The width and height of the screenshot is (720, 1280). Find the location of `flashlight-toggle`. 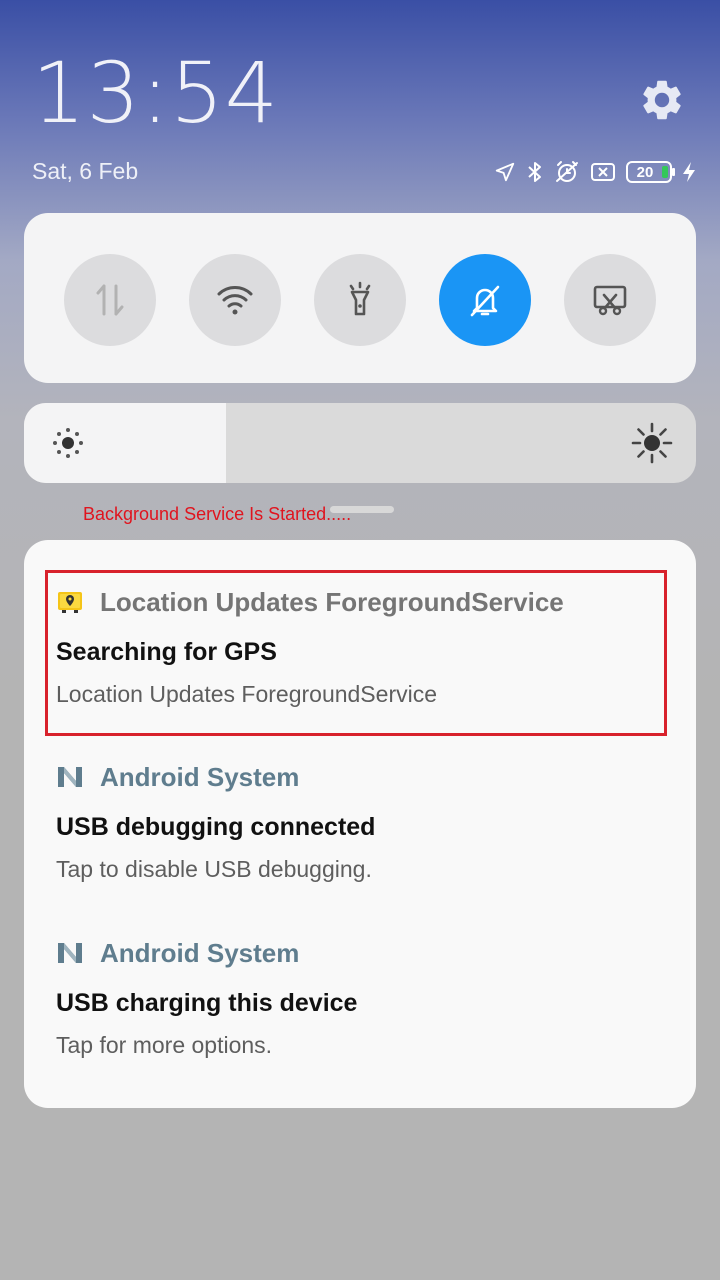

flashlight-toggle is located at coordinates (360, 300).